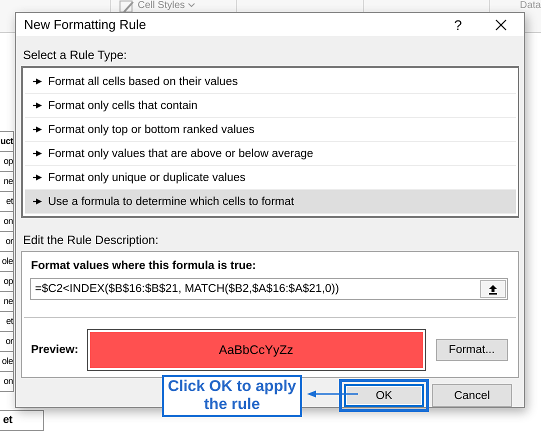 This screenshot has width=541, height=433. Describe the element at coordinates (270, 106) in the screenshot. I see `rule-type-item: Format only cells that contain` at that location.